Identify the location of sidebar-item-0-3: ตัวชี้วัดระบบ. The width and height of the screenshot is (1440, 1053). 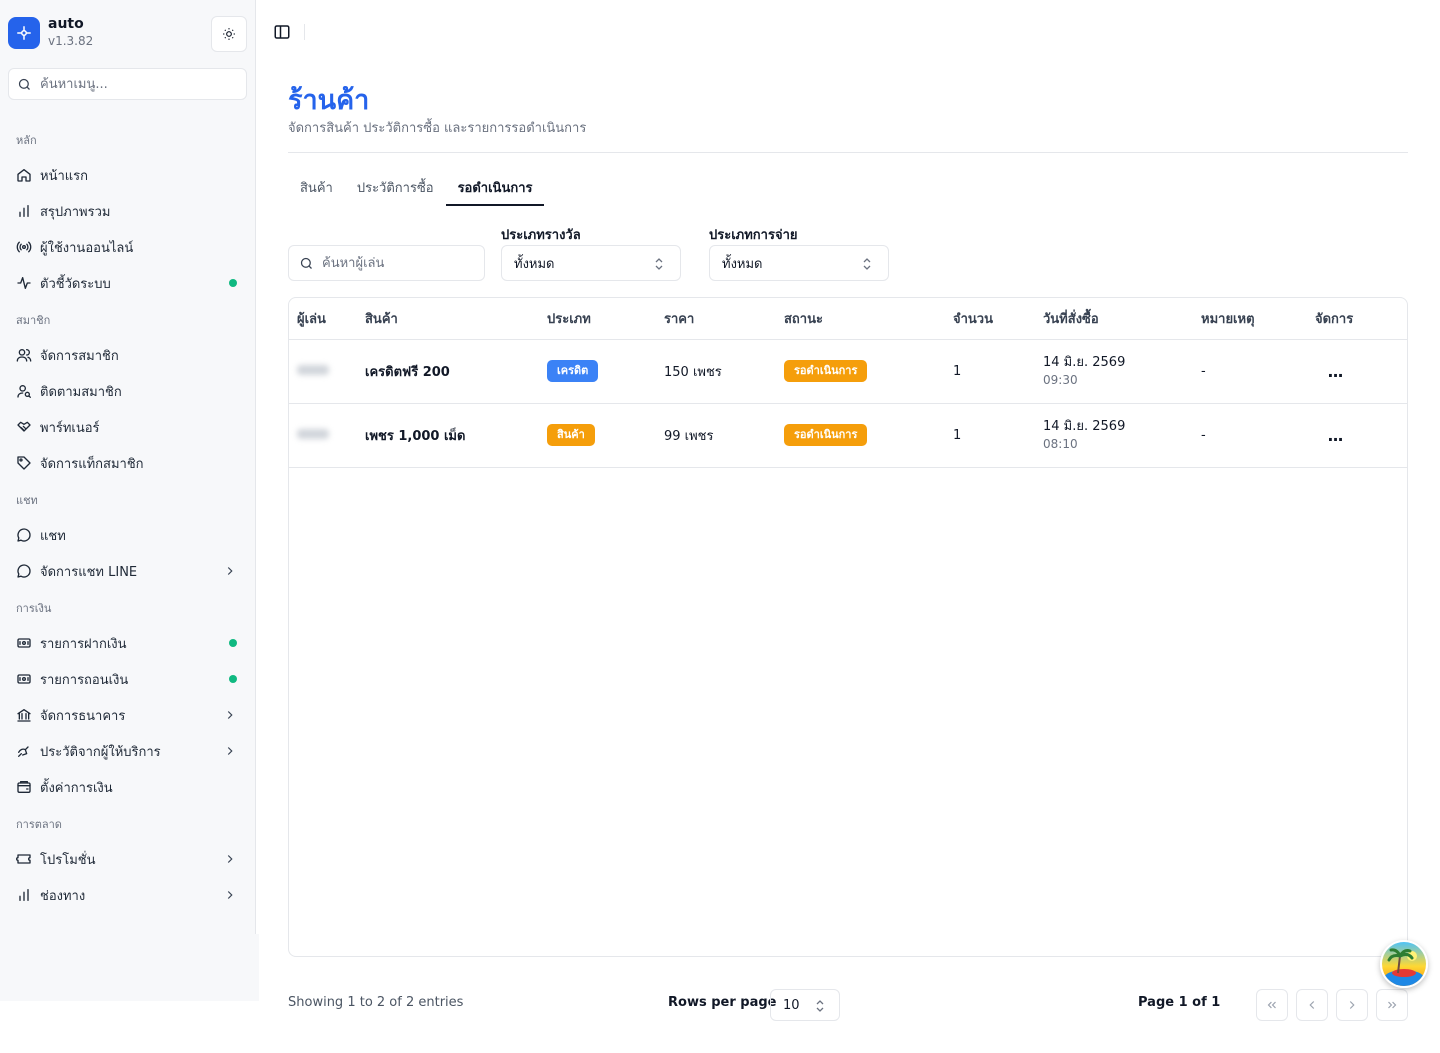
(128, 283).